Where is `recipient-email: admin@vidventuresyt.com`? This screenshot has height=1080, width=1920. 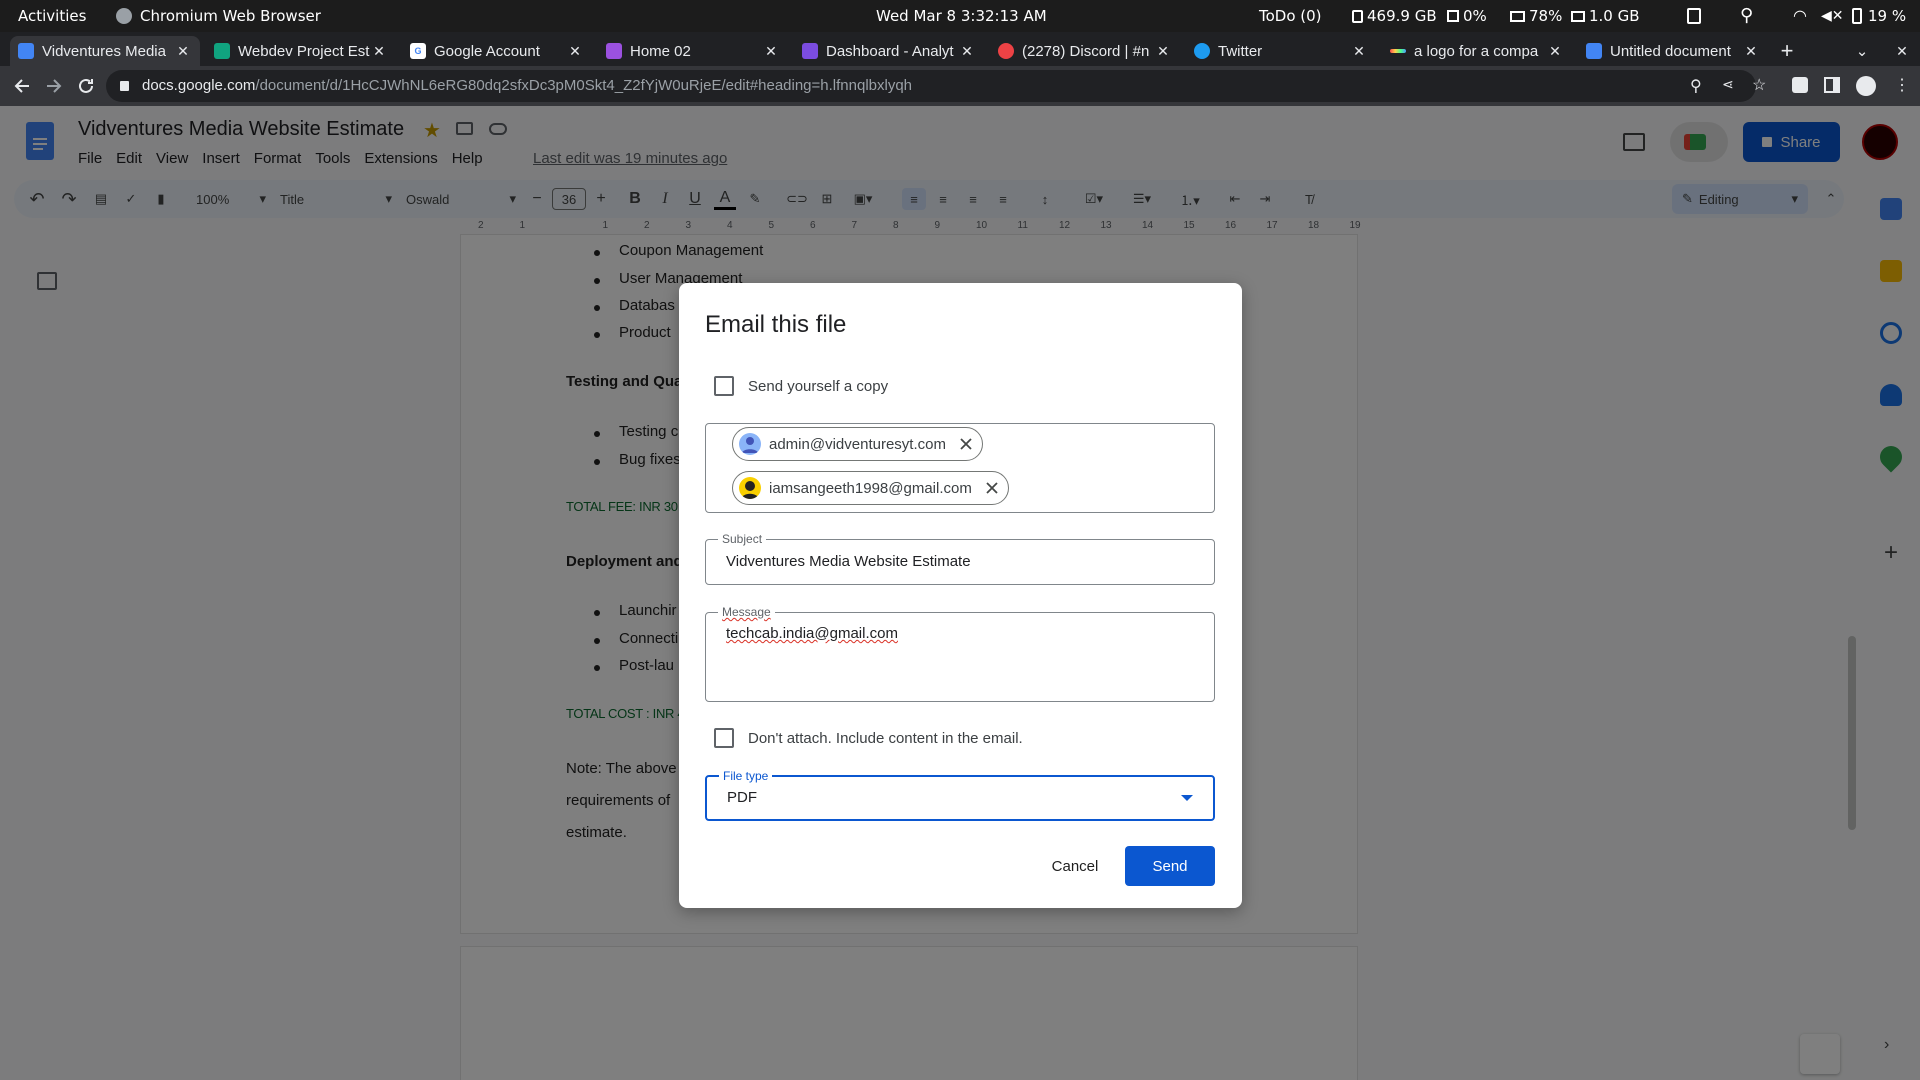
recipient-email: admin@vidventuresyt.com is located at coordinates (857, 444).